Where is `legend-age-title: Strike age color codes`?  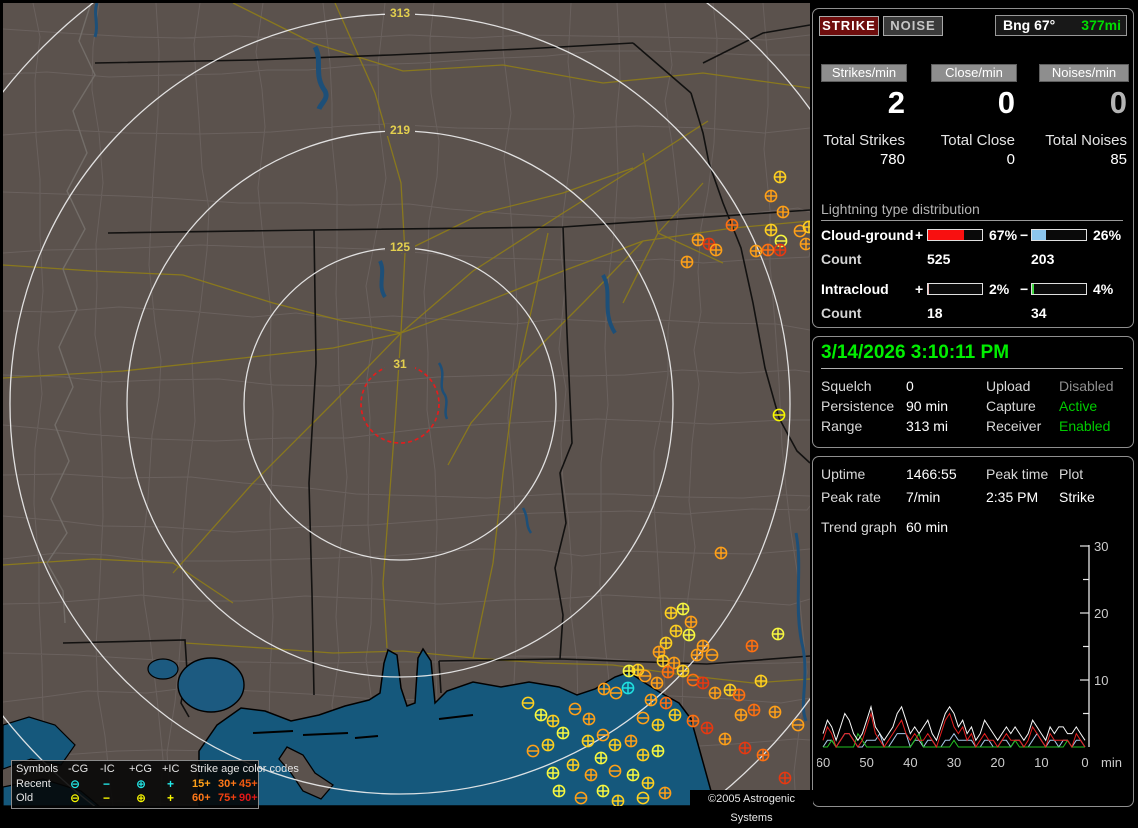
legend-age-title: Strike age color codes is located at coordinates (244, 769).